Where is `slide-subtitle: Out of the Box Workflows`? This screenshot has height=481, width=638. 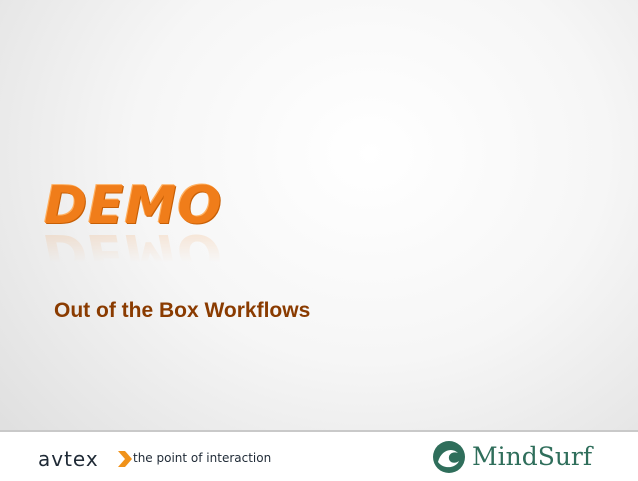 slide-subtitle: Out of the Box Workflows is located at coordinates (182, 310).